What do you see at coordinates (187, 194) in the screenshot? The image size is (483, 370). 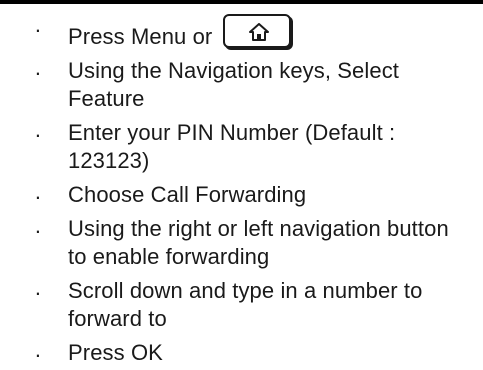 I see `step-text: Choose Call Forwarding` at bounding box center [187, 194].